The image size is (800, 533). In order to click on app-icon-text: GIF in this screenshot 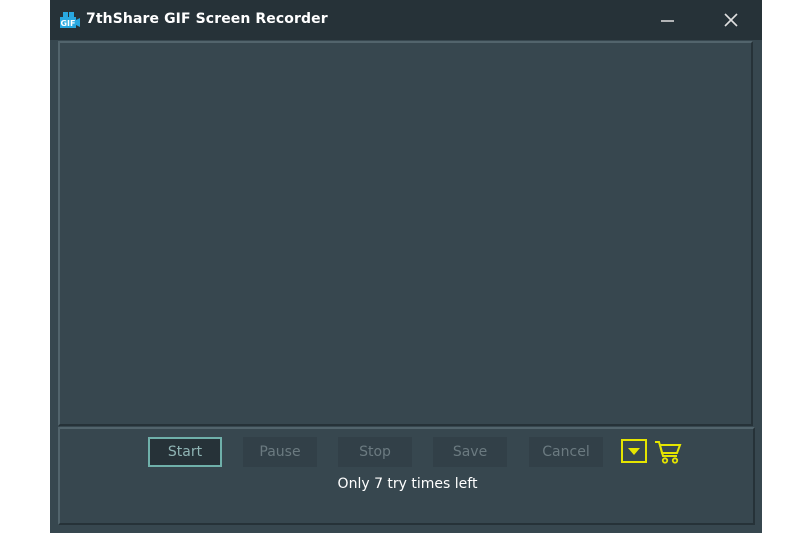, I will do `click(67, 23)`.